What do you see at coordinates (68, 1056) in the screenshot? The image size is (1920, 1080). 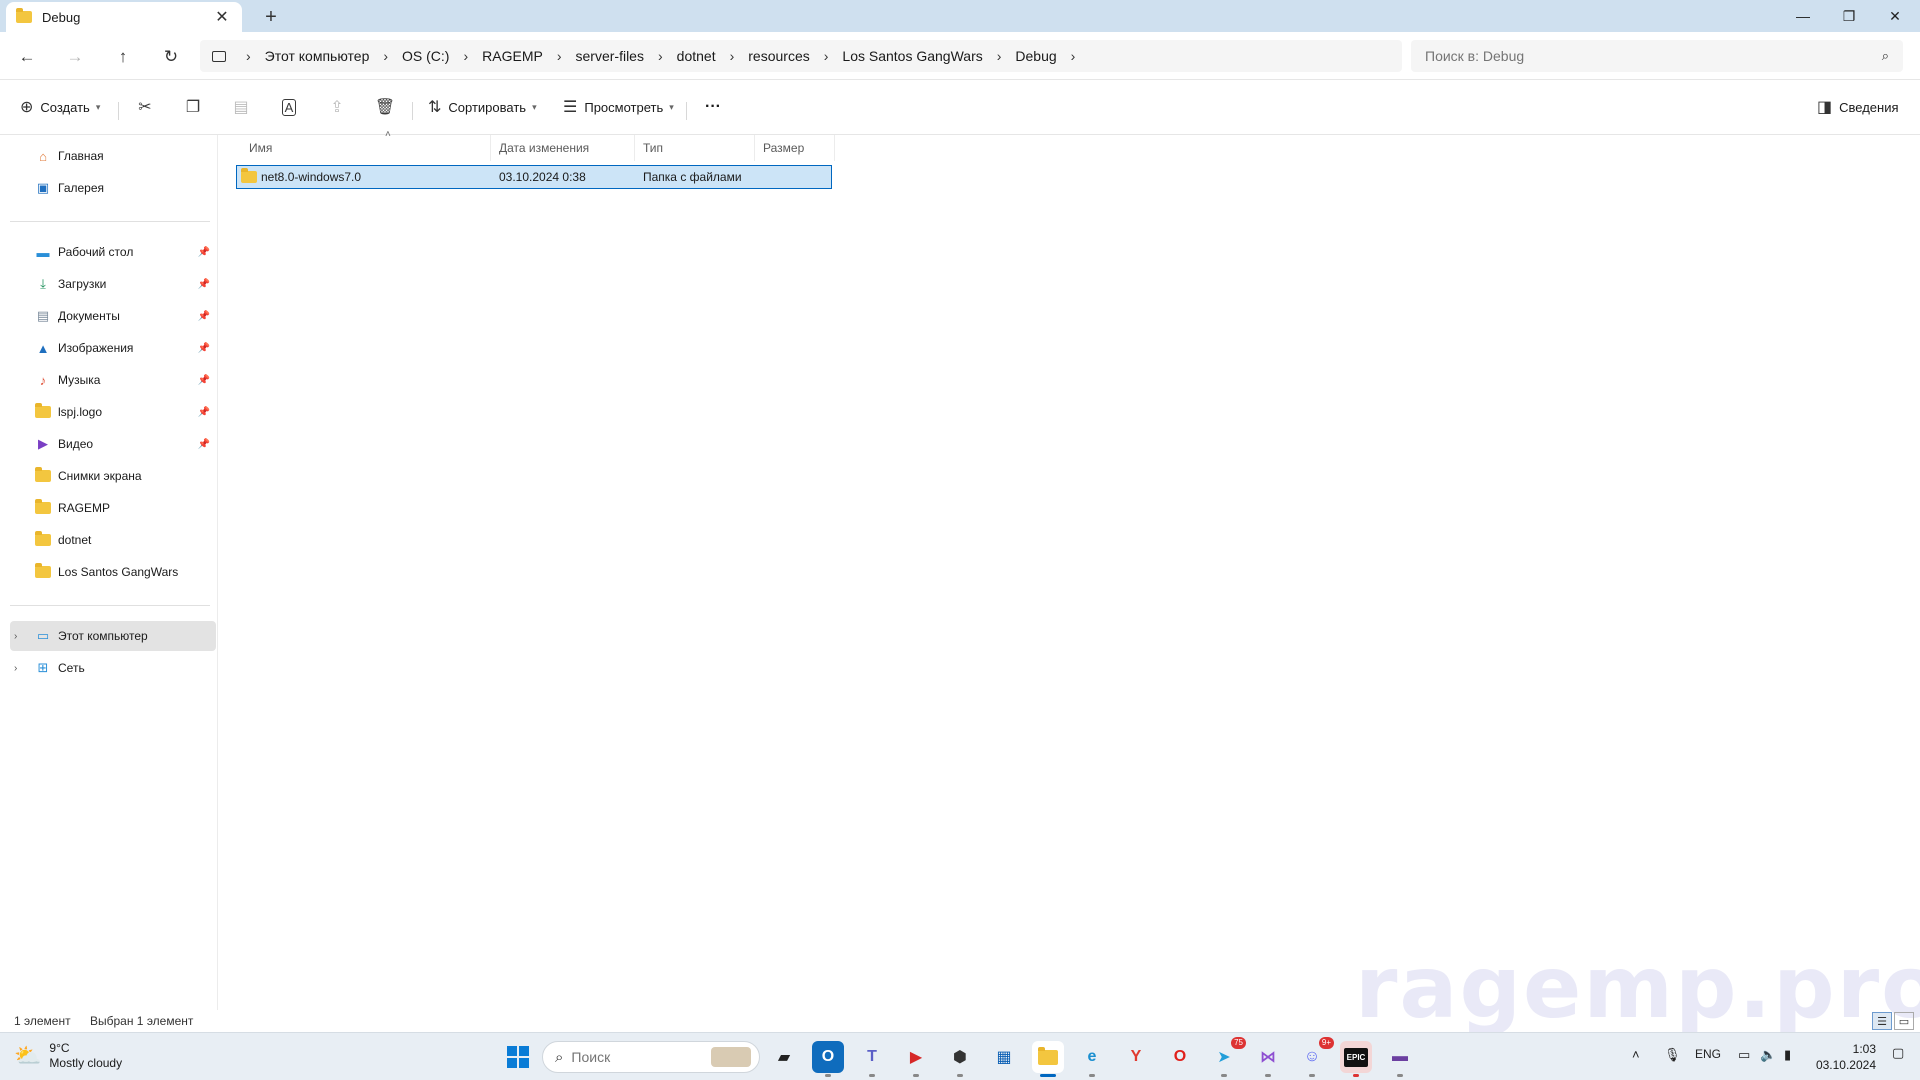 I see `weather-widget: ⛅ 9°C Mostly cloudy` at bounding box center [68, 1056].